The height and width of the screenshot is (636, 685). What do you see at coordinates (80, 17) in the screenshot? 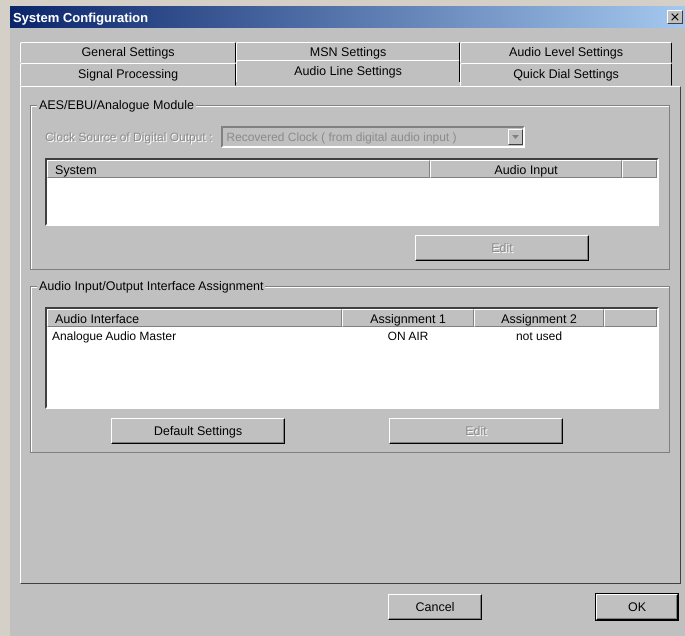
I see `window-title: System Configuration` at bounding box center [80, 17].